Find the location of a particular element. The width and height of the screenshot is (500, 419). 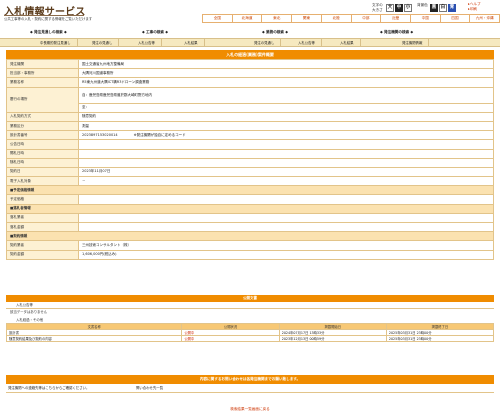

row-label: 開札日時 is located at coordinates (42, 153).